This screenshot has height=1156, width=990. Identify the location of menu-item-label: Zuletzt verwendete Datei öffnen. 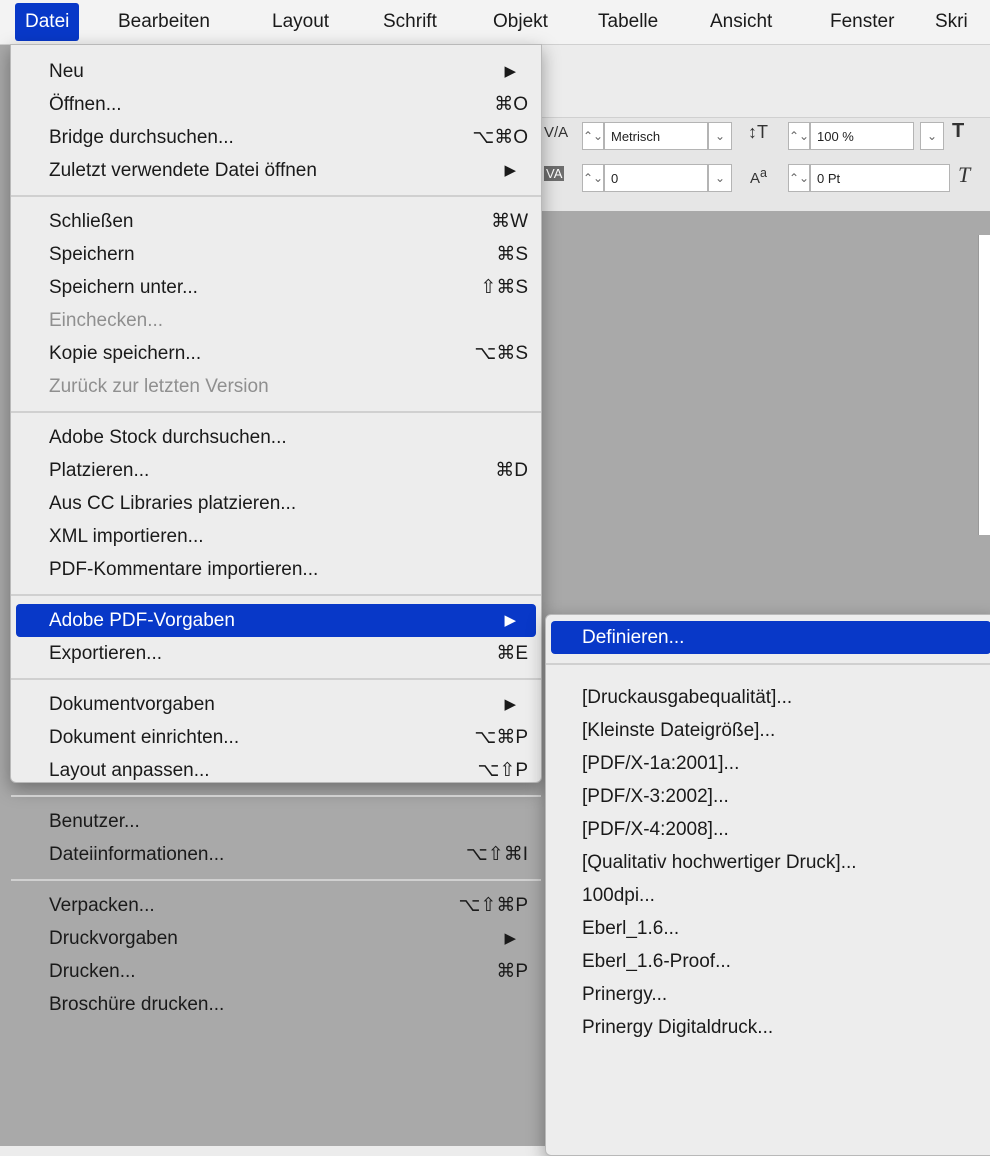
(183, 170).